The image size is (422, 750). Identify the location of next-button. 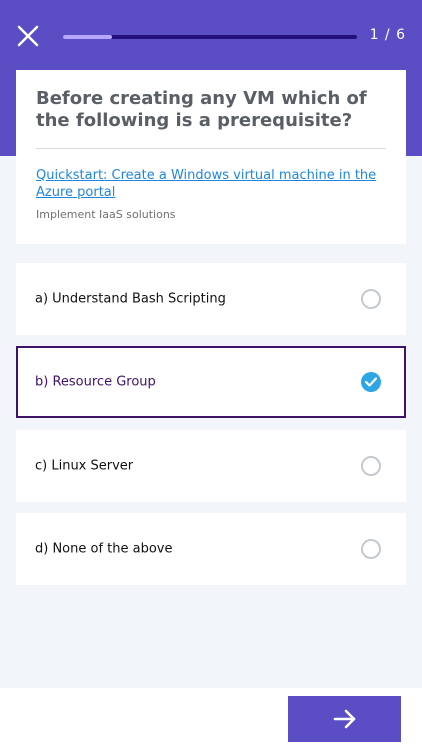
(344, 719).